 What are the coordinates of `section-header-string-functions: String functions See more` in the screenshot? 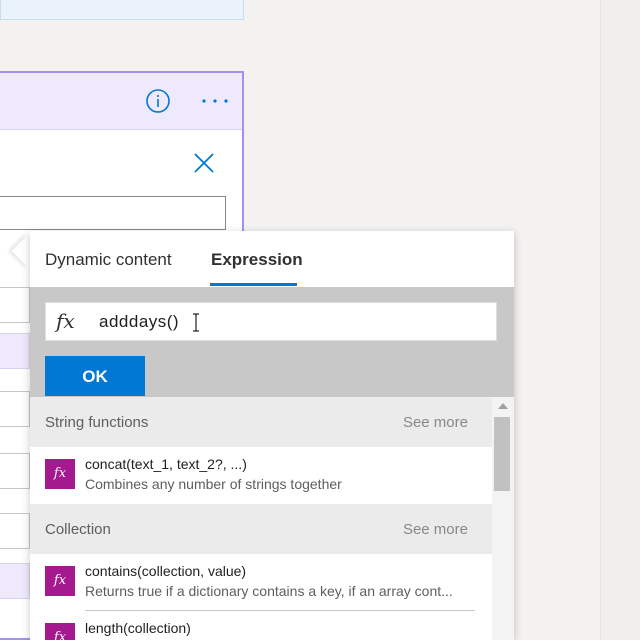 It's located at (261, 422).